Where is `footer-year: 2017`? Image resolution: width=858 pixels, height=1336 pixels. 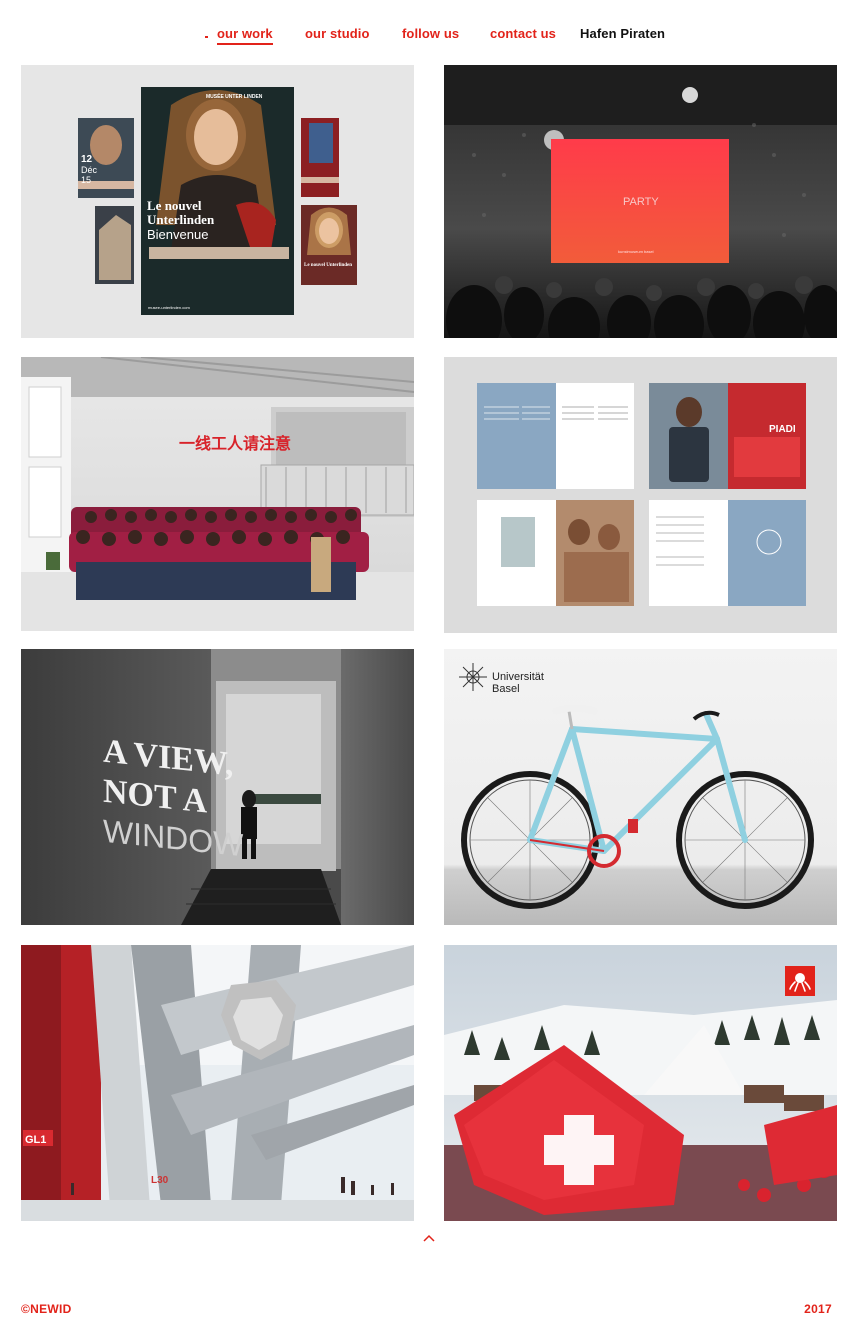
footer-year: 2017 is located at coordinates (818, 1309).